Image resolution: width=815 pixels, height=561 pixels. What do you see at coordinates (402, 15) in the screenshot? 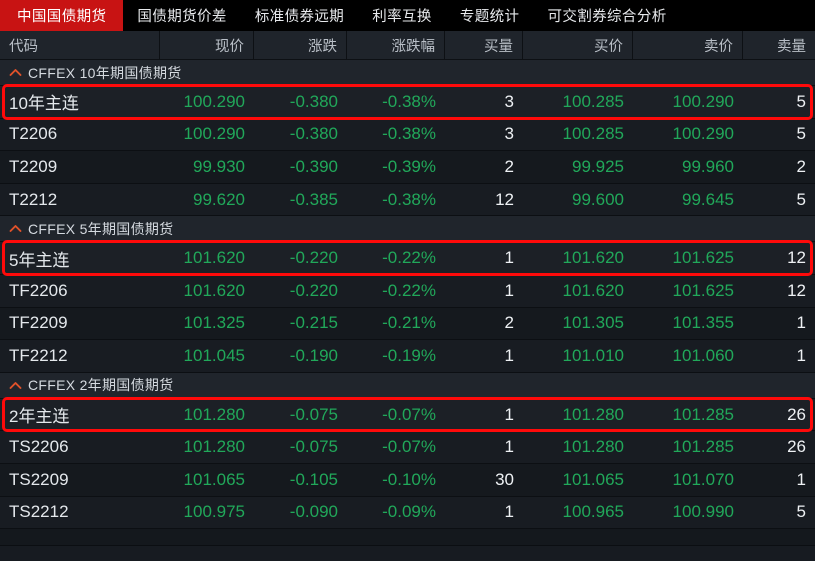
I see `nav-tab-3: 利率互换` at bounding box center [402, 15].